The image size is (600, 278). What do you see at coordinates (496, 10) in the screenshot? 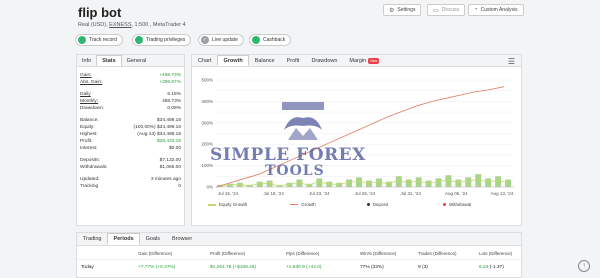
I see `custom-analysis-button: ◔ Custom Analysis` at bounding box center [496, 10].